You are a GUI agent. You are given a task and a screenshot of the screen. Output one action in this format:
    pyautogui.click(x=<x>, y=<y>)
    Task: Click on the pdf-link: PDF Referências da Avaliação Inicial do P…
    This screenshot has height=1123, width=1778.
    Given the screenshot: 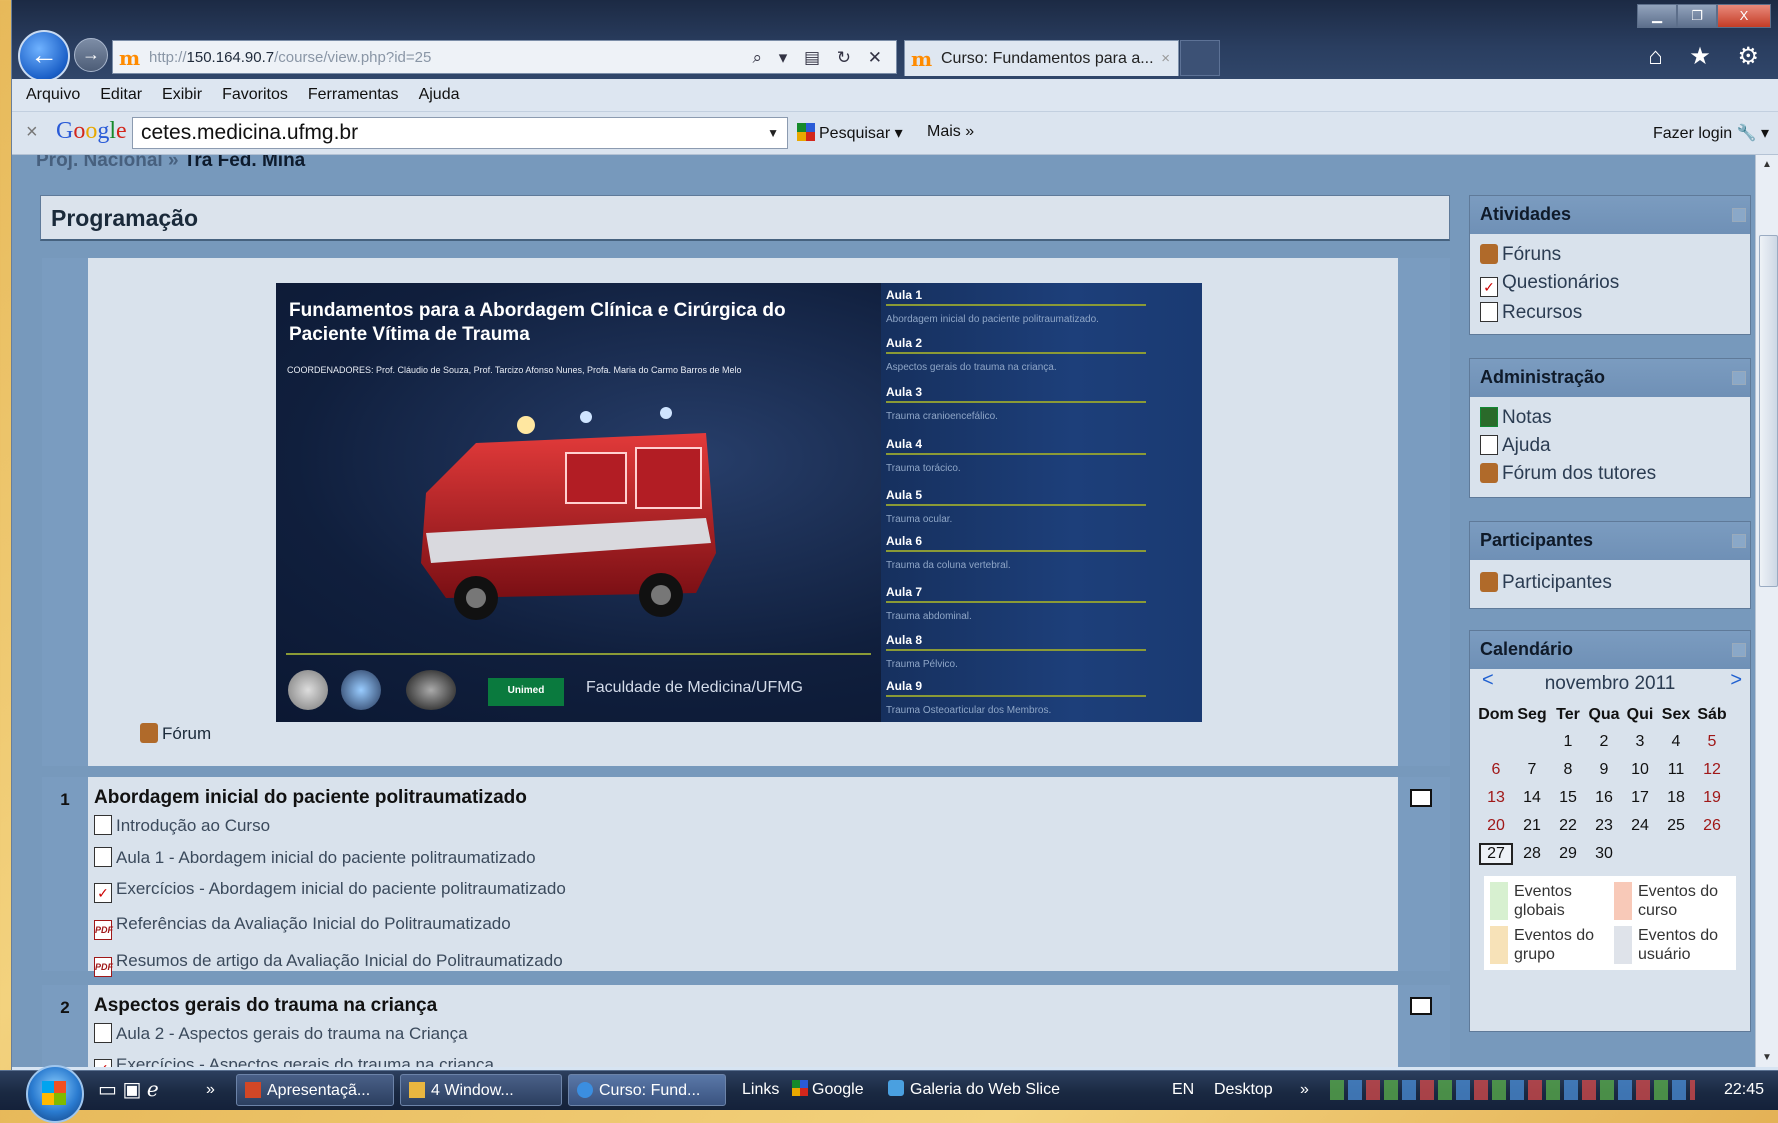 What is the action you would take?
    pyautogui.click(x=746, y=927)
    